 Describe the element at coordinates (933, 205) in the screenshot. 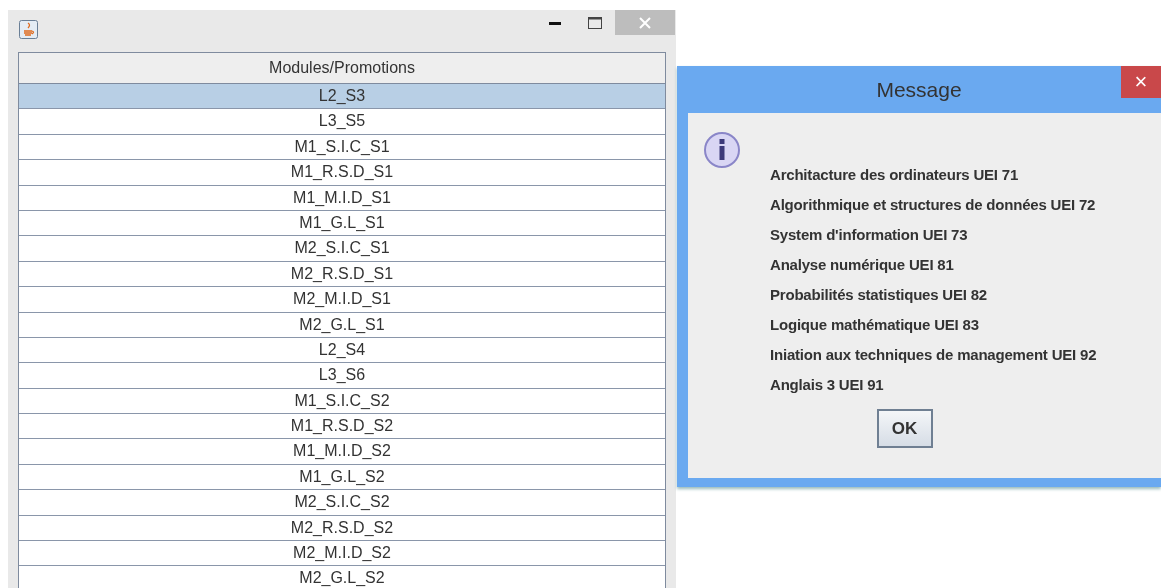

I see `message-line: Algorithmique et structures de données UEI 72` at that location.